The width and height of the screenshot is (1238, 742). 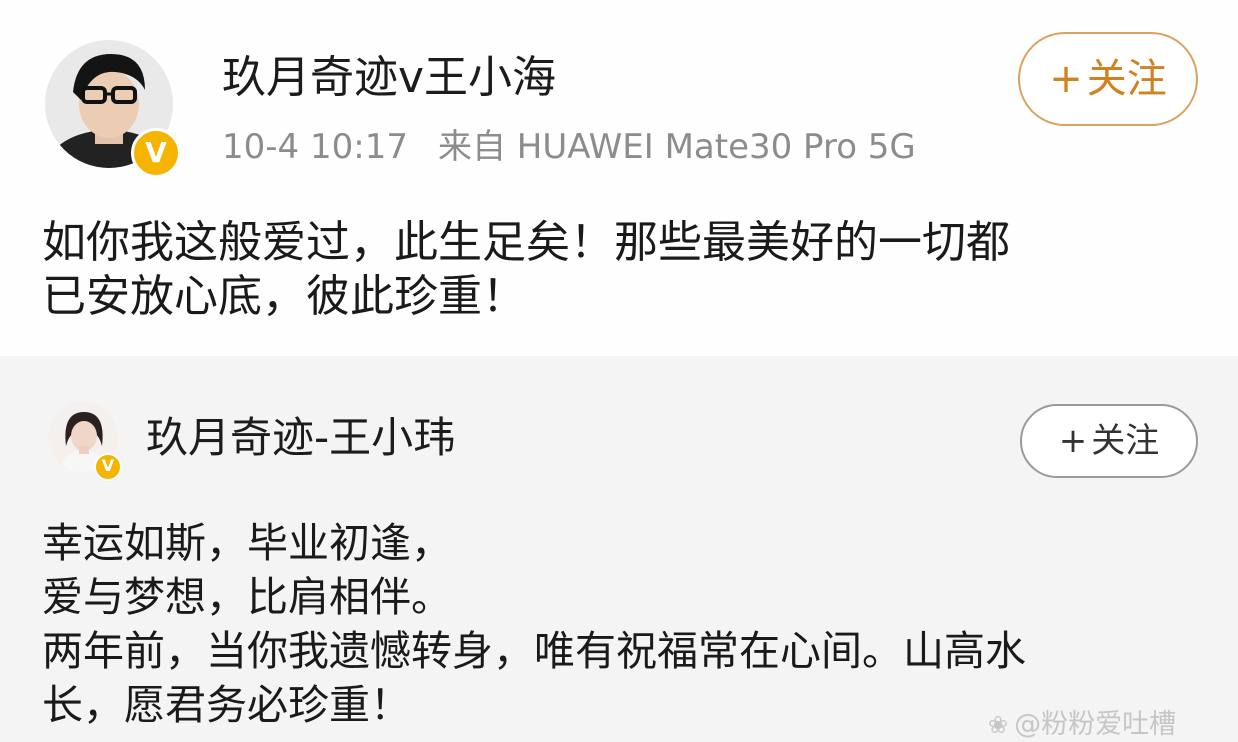 I want to click on paw-icon: ❀, so click(x=998, y=725).